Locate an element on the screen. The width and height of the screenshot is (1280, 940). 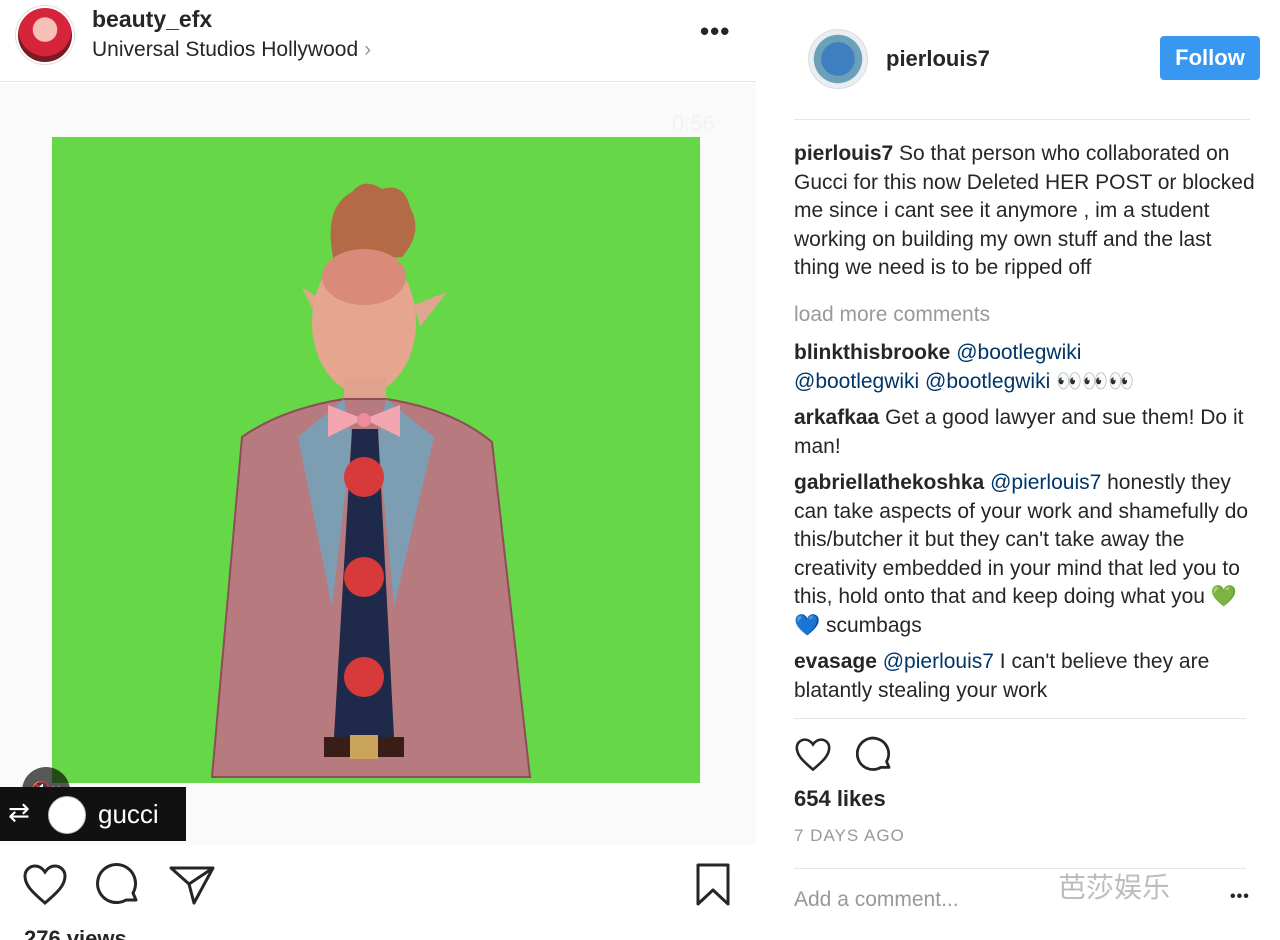
comment-username: evasage is located at coordinates (835, 661).